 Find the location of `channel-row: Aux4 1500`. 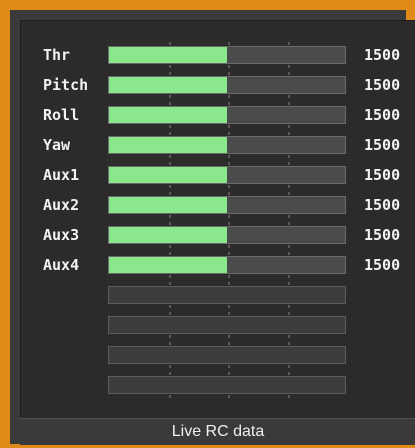

channel-row: Aux4 1500 is located at coordinates (218, 265).